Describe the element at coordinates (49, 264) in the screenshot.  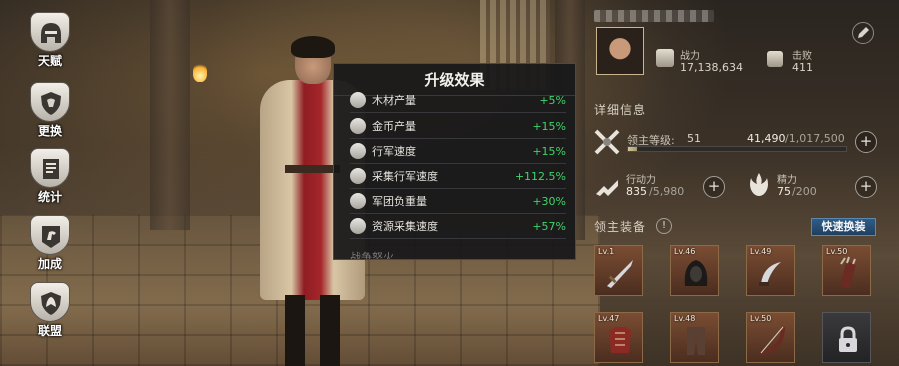
I see `nav-label: 加成` at that location.